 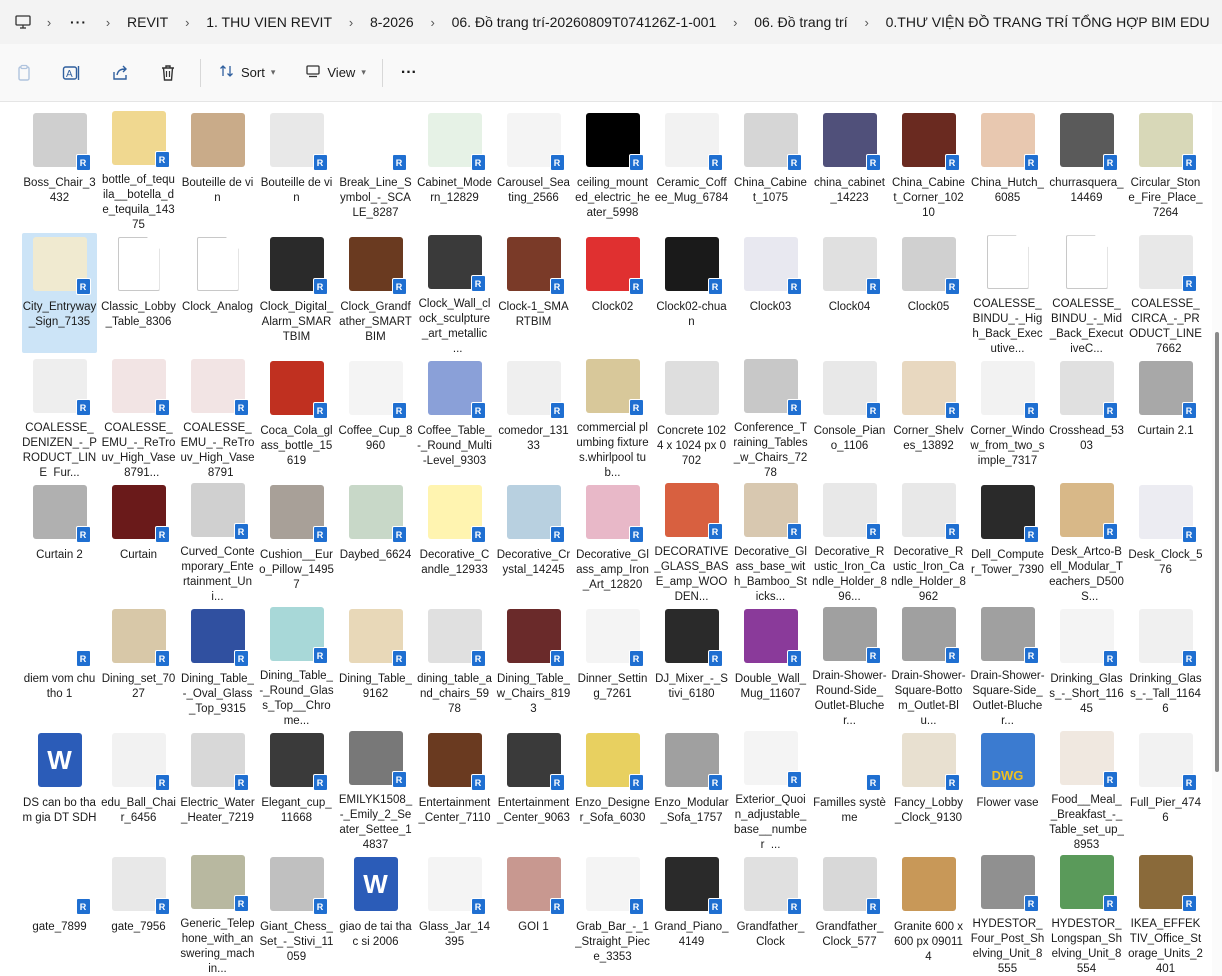 I want to click on file-item: R Grab_Bar_-_1_Straight_Piece_3353, so click(x=612, y=913).